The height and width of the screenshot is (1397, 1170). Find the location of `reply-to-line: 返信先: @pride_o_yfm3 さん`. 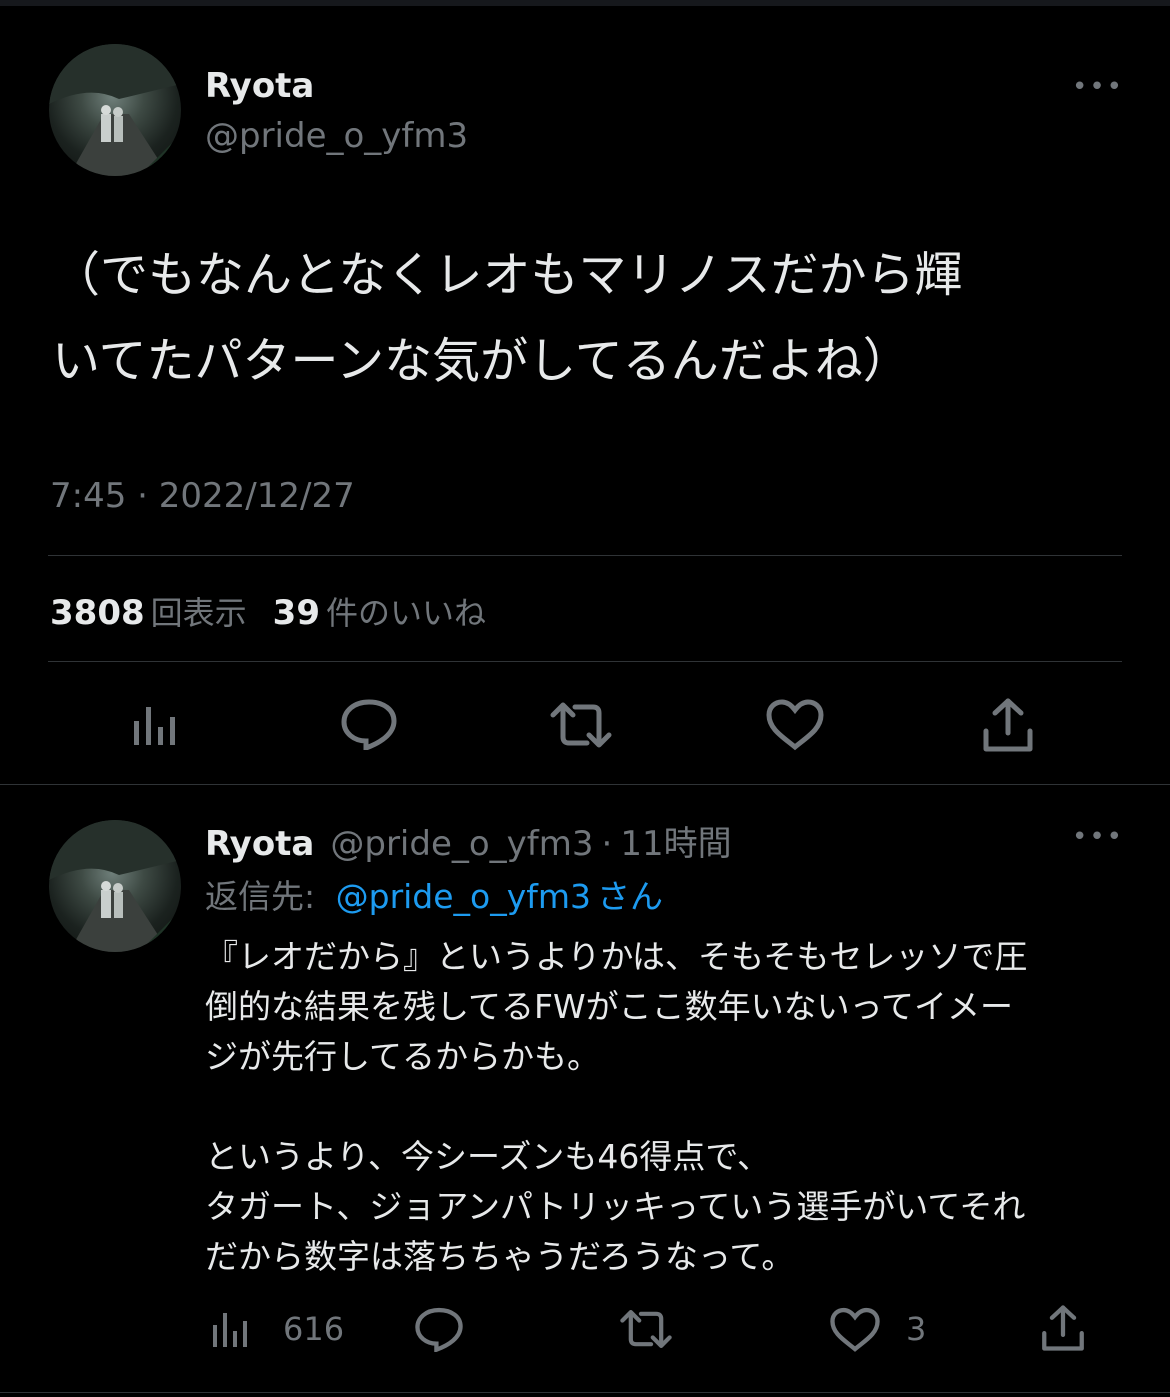

reply-to-line: 返信先: @pride_o_yfm3 さん is located at coordinates (434, 894).